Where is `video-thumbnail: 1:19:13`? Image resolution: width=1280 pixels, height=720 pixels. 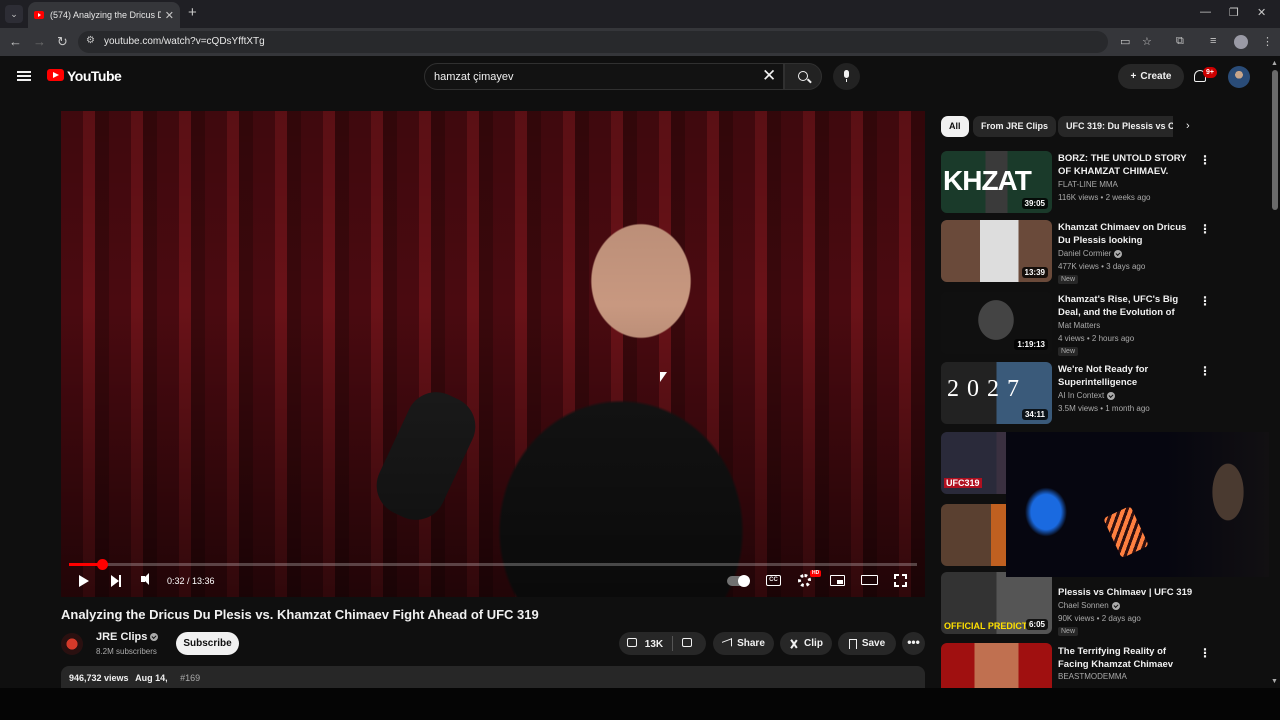 video-thumbnail: 1:19:13 is located at coordinates (996, 323).